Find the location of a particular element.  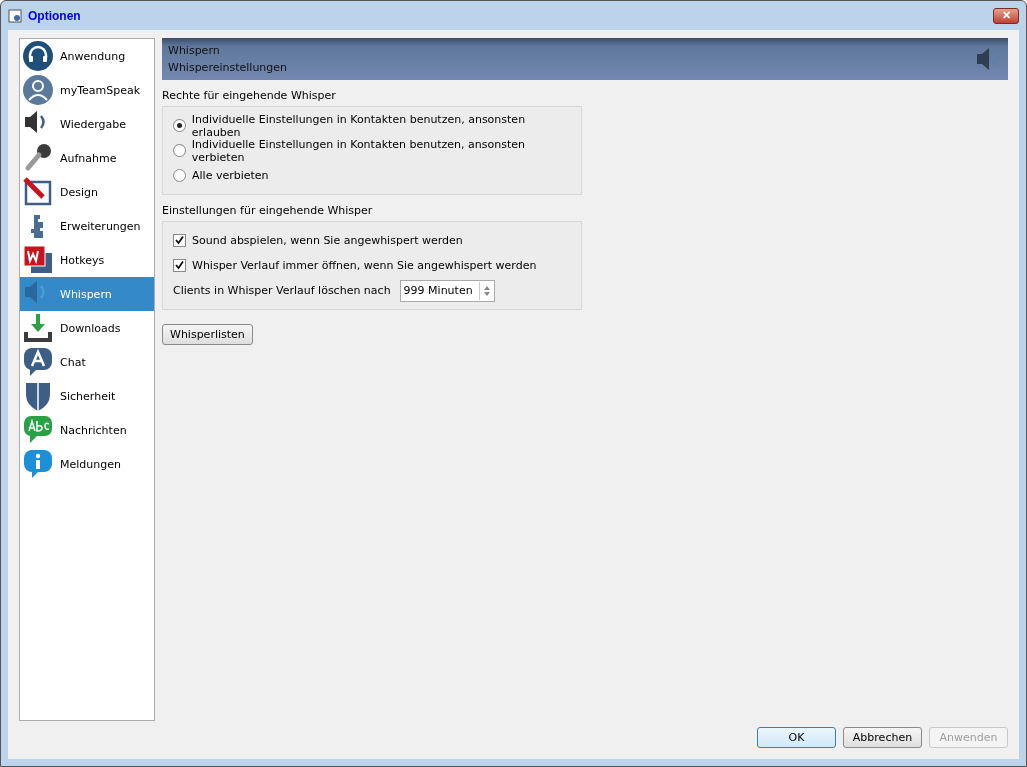

radio-label: Individuelle Einstellungen in Kontakten benutzen, ansonsten verbieten is located at coordinates (358, 150).